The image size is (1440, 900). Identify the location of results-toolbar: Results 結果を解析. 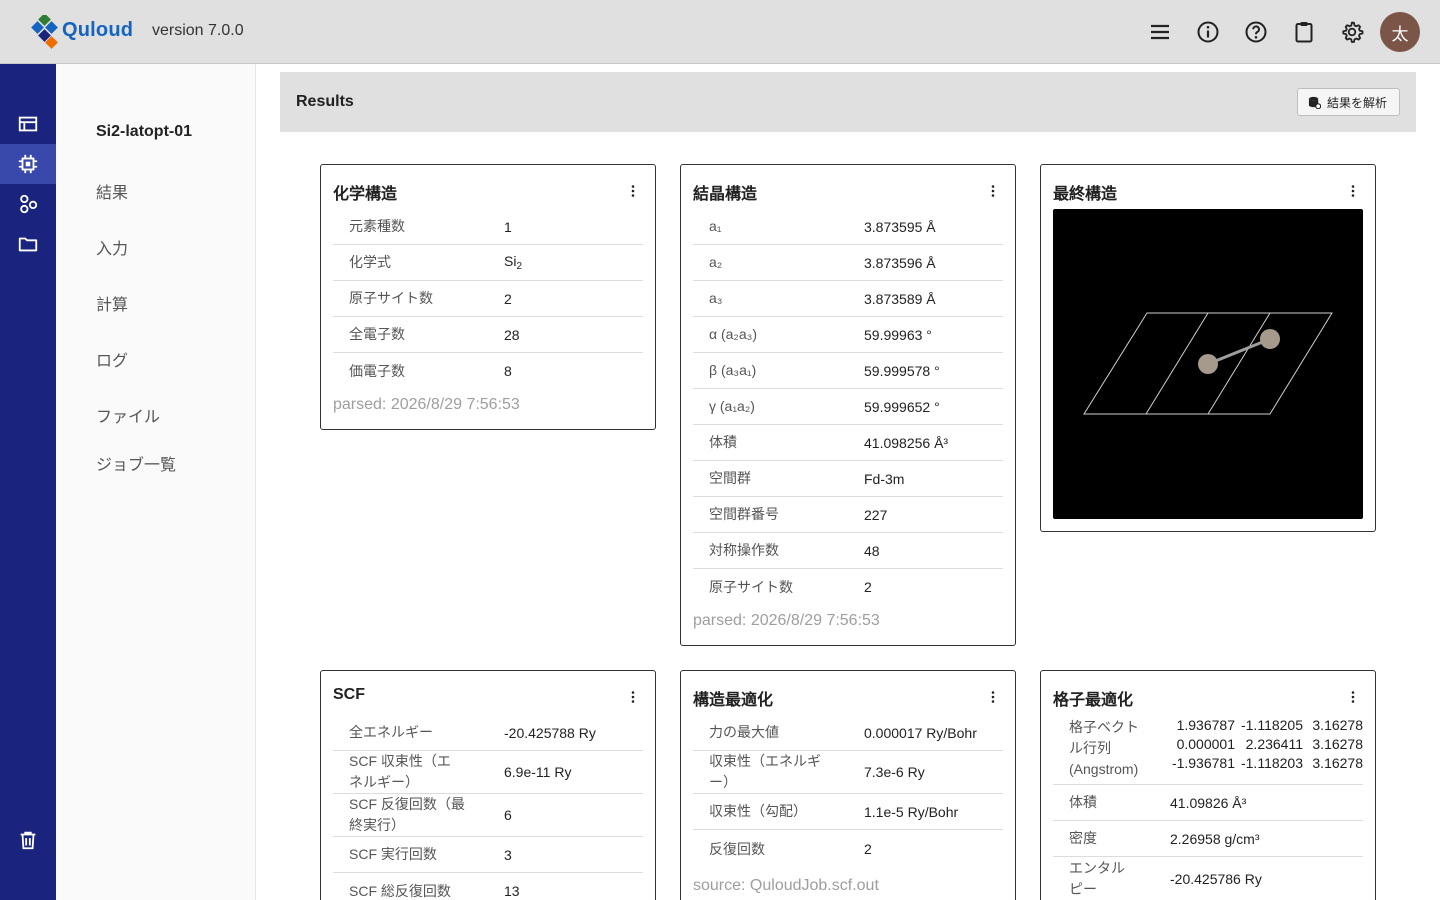
(848, 102).